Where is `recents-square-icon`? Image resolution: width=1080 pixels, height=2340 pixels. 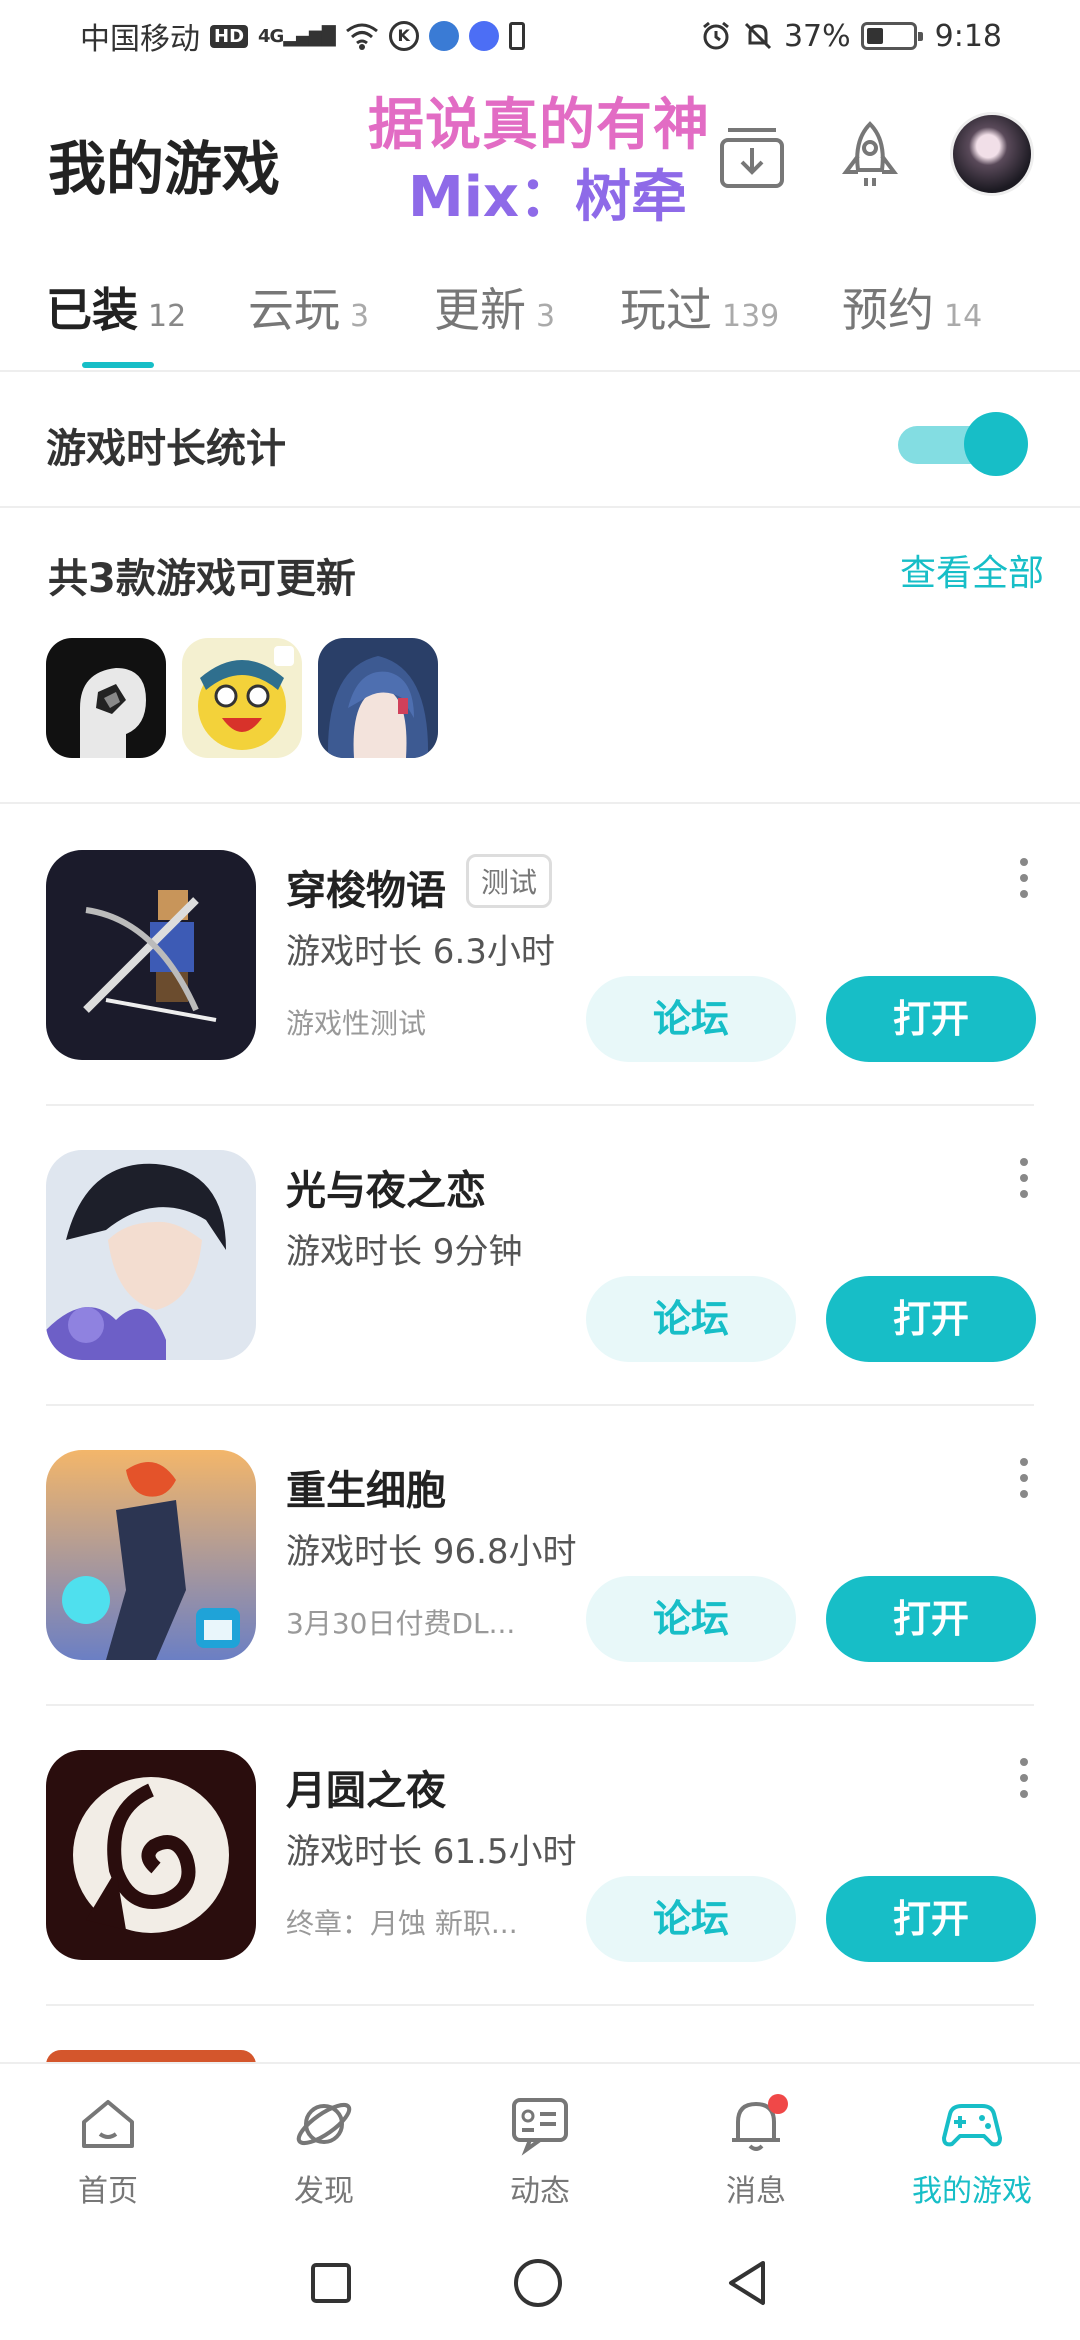 recents-square-icon is located at coordinates (331, 2283).